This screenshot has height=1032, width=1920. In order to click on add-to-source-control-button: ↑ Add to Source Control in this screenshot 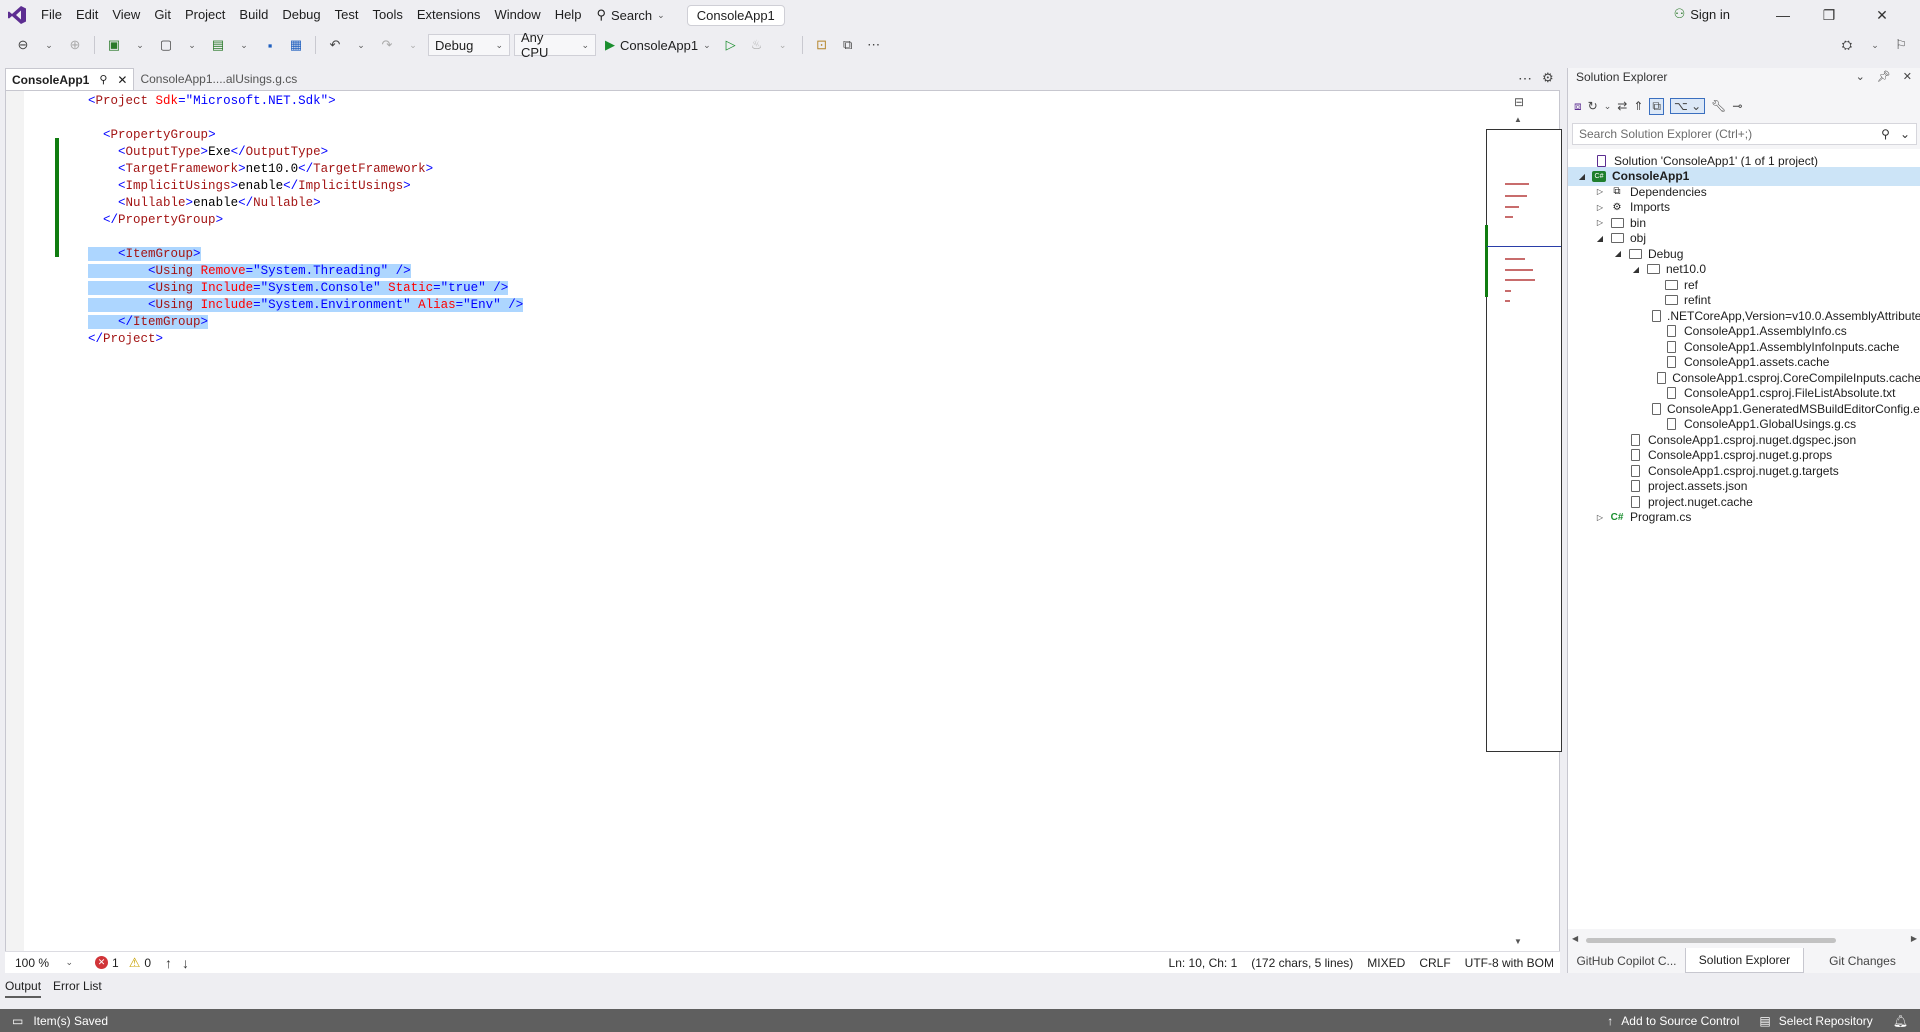, I will do `click(1673, 1021)`.